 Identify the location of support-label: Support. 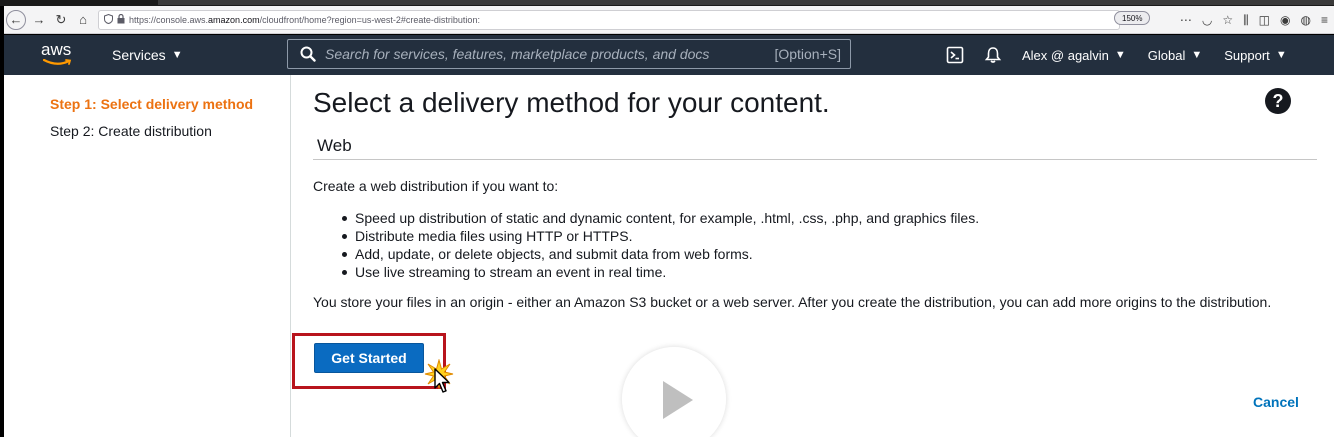
(1247, 55).